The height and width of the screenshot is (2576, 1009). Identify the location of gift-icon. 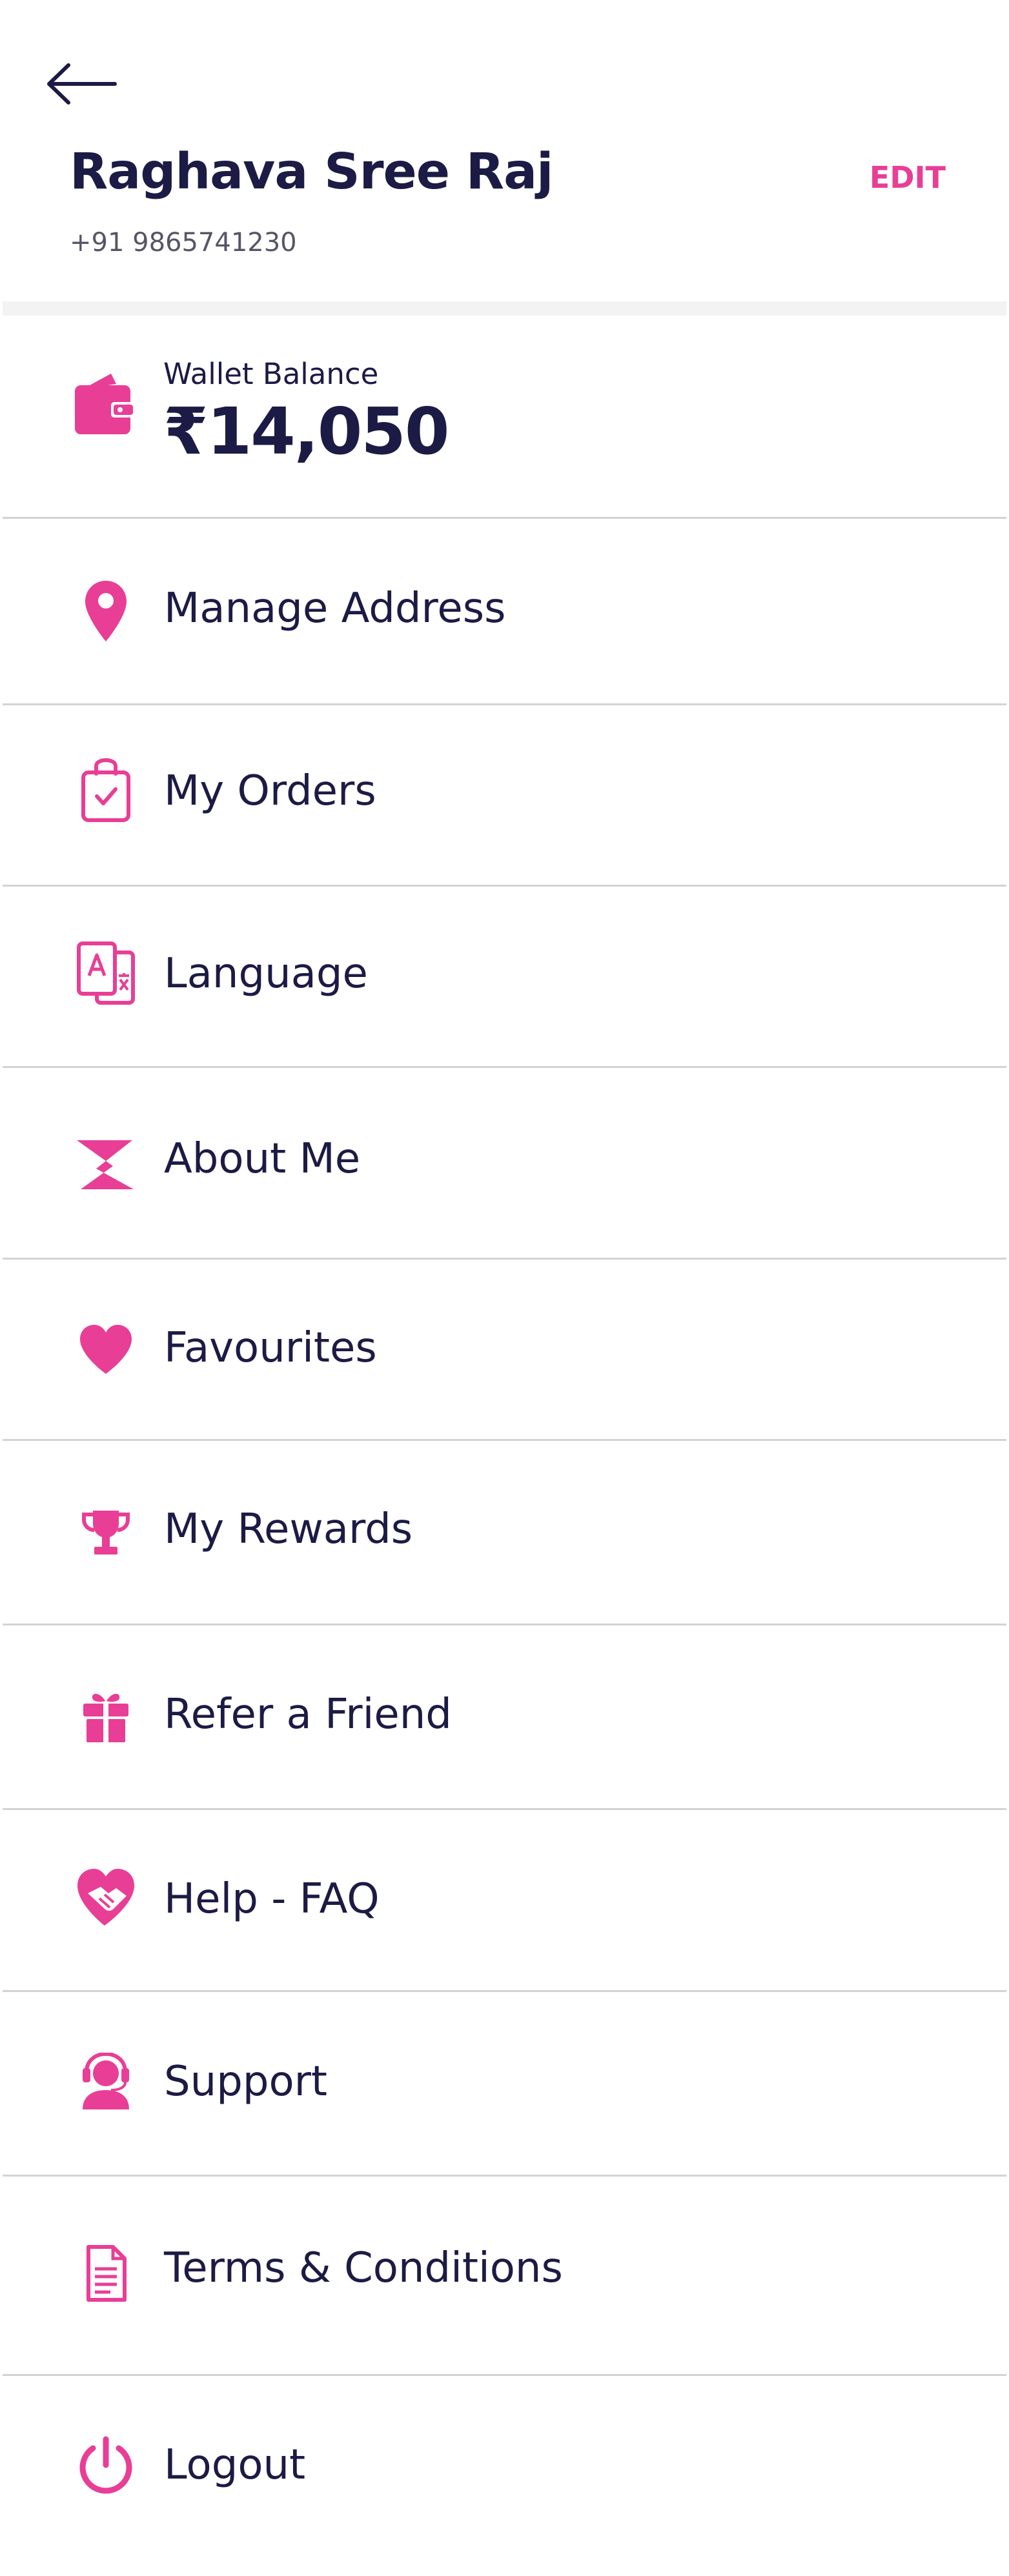
(106, 1715).